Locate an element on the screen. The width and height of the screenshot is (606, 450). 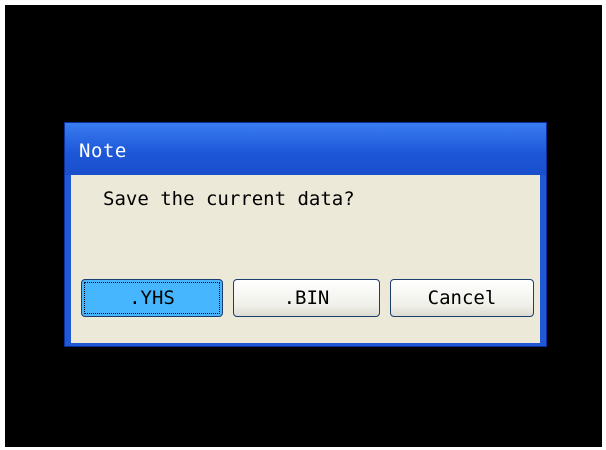
save-bin-button: .BIN is located at coordinates (306, 298).